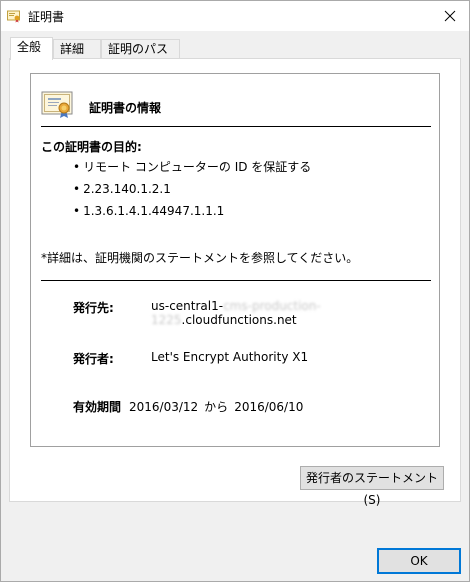  What do you see at coordinates (269, 407) in the screenshot?
I see `valid-to: 2016/06/10` at bounding box center [269, 407].